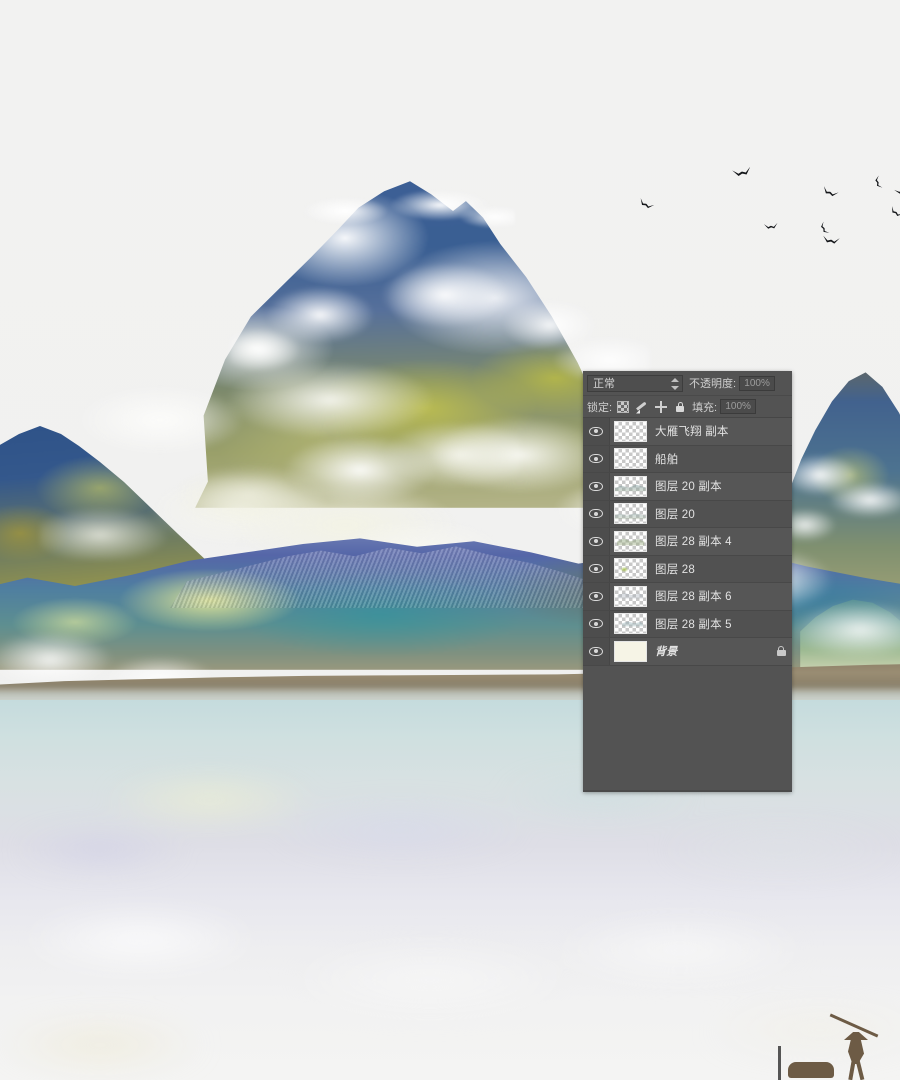 Image resolution: width=900 pixels, height=1080 pixels. What do you see at coordinates (687, 790) in the screenshot?
I see `layers-panel-bottom-edge` at bounding box center [687, 790].